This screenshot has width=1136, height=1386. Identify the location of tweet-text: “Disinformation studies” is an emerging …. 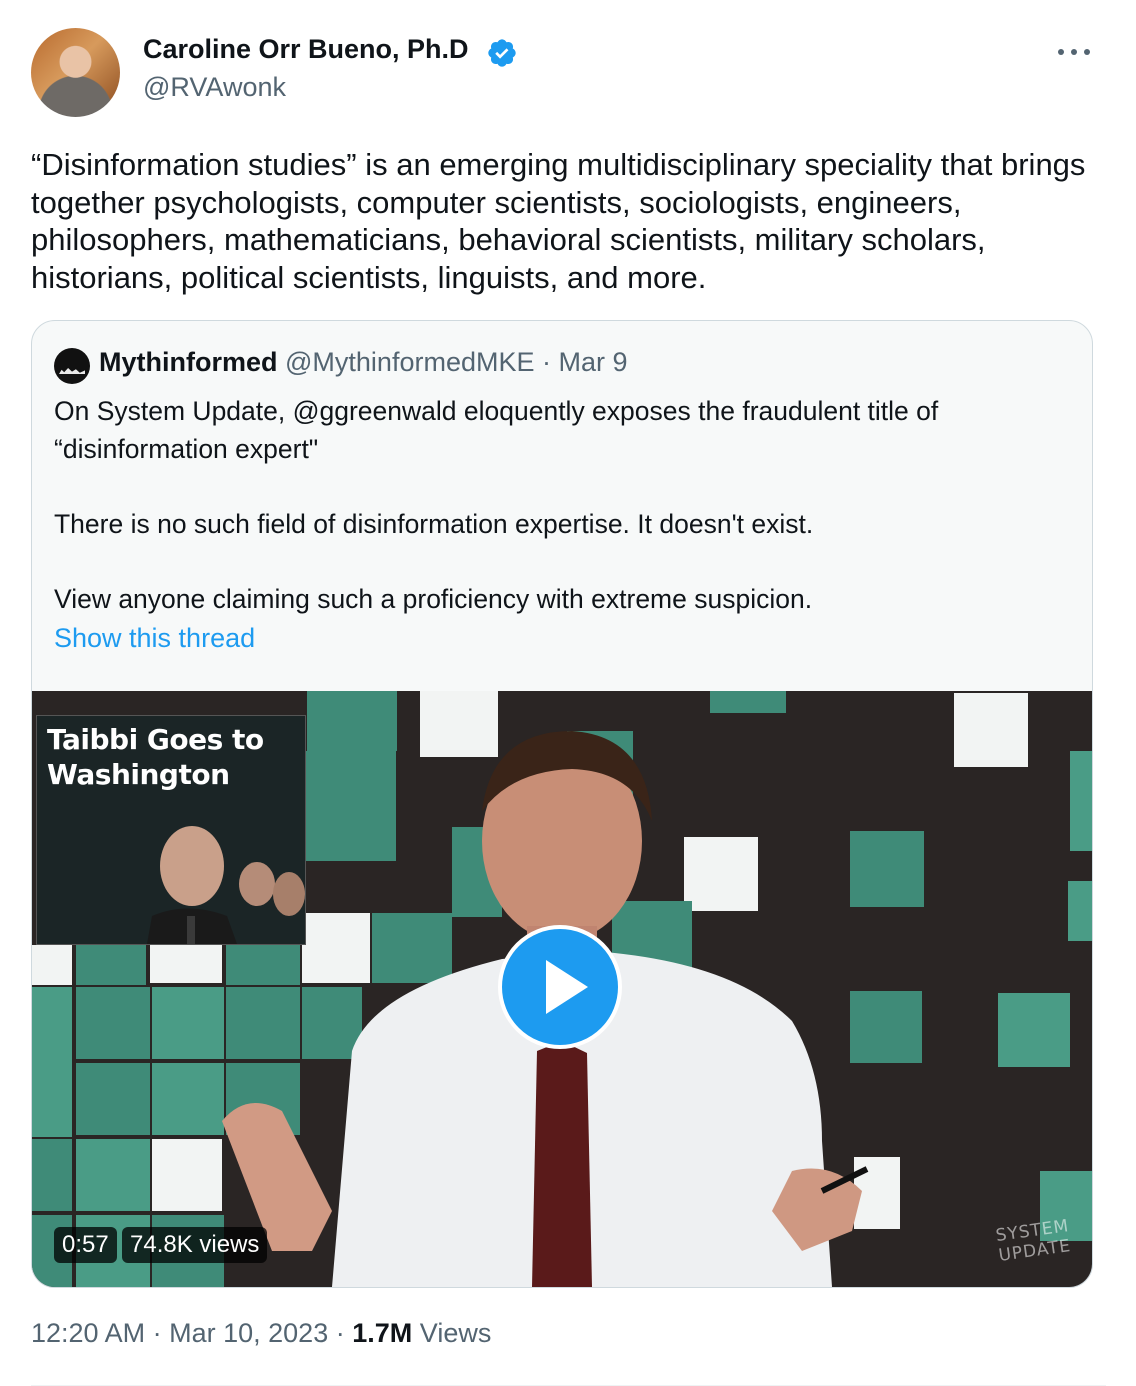
(558, 221).